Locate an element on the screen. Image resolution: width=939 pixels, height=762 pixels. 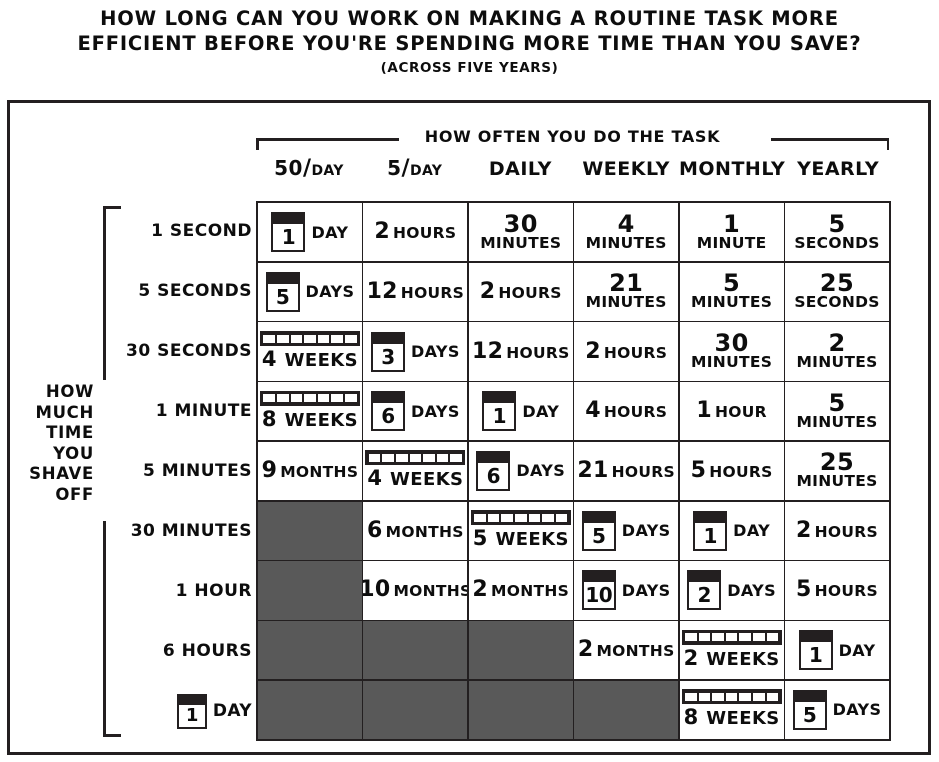
grid-cell: 5 Seconds is located at coordinates (837, 232).